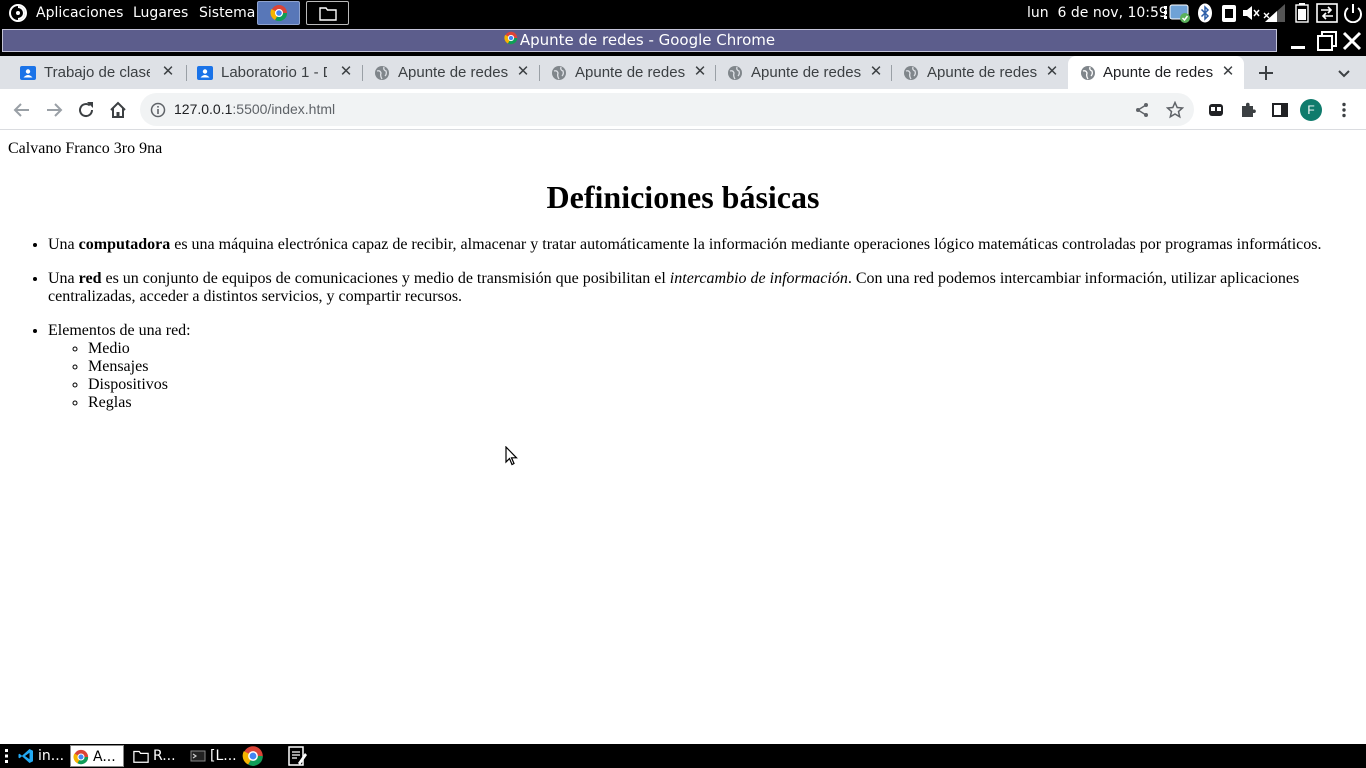 The height and width of the screenshot is (768, 1366). I want to click on extensions-puzzle-icon, so click(1248, 110).